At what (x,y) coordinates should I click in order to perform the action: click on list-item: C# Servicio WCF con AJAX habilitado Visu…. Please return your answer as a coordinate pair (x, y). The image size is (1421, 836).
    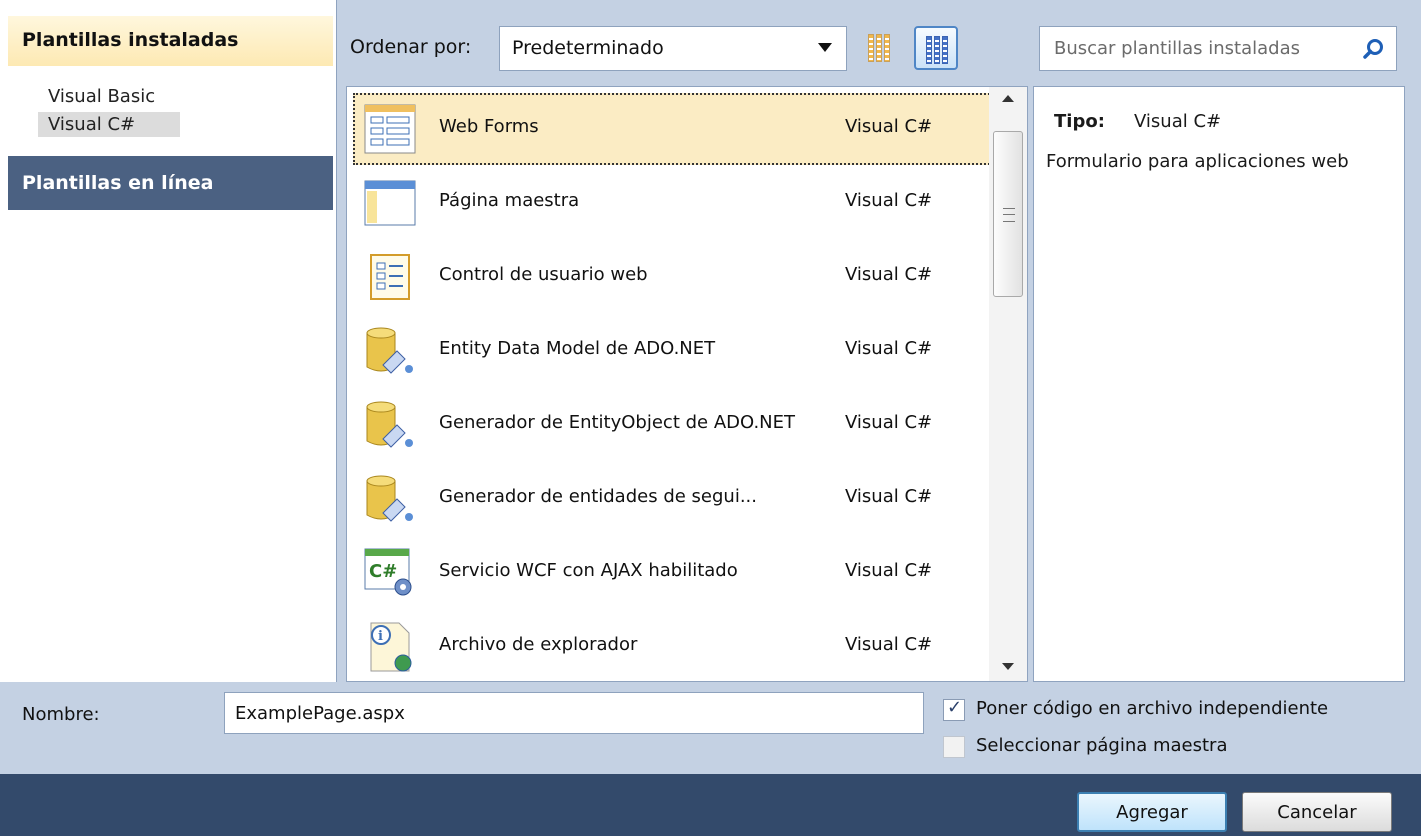
    Looking at the image, I should click on (673, 573).